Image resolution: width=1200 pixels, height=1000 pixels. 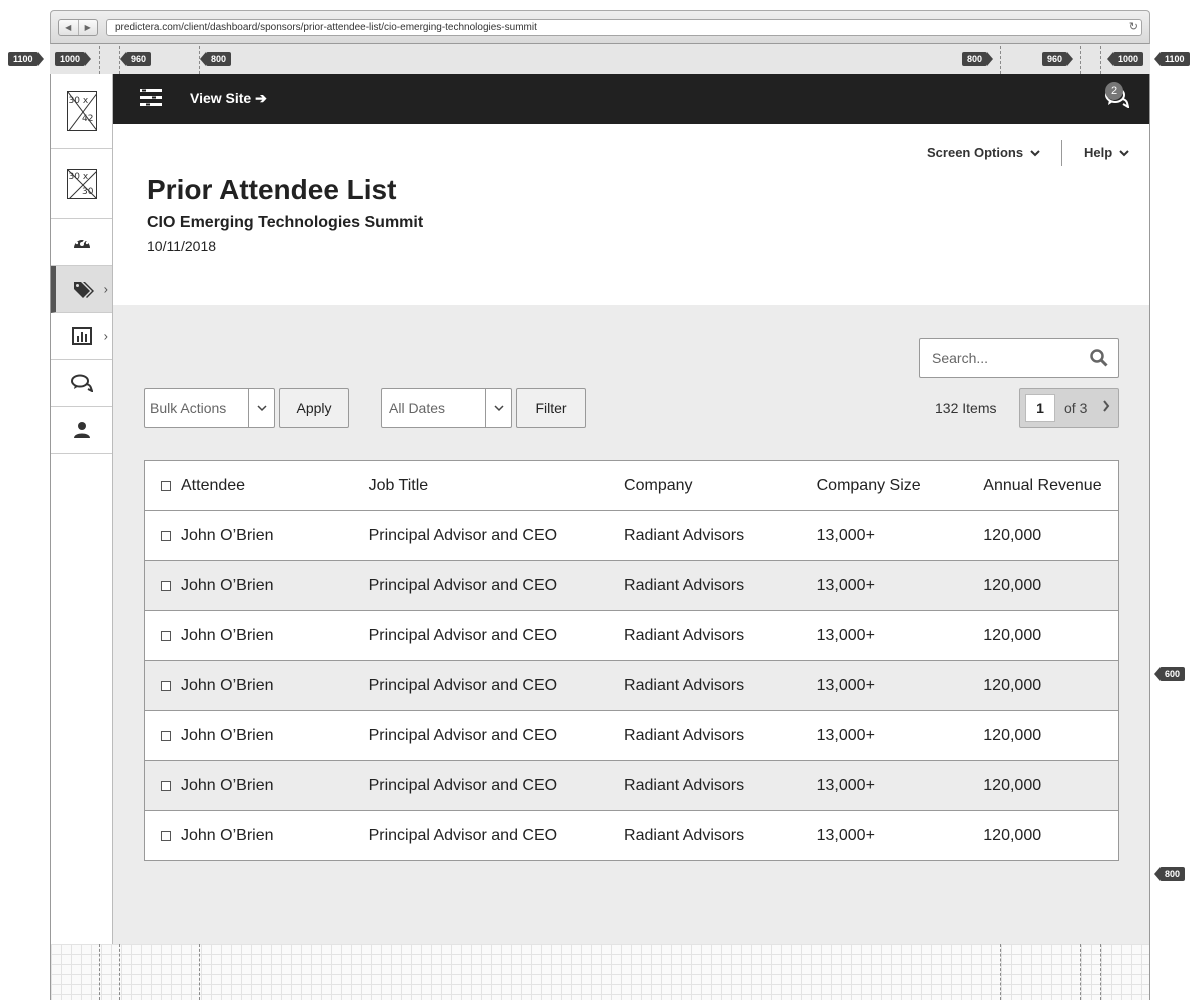 I want to click on next-page-icon, so click(x=1106, y=406).